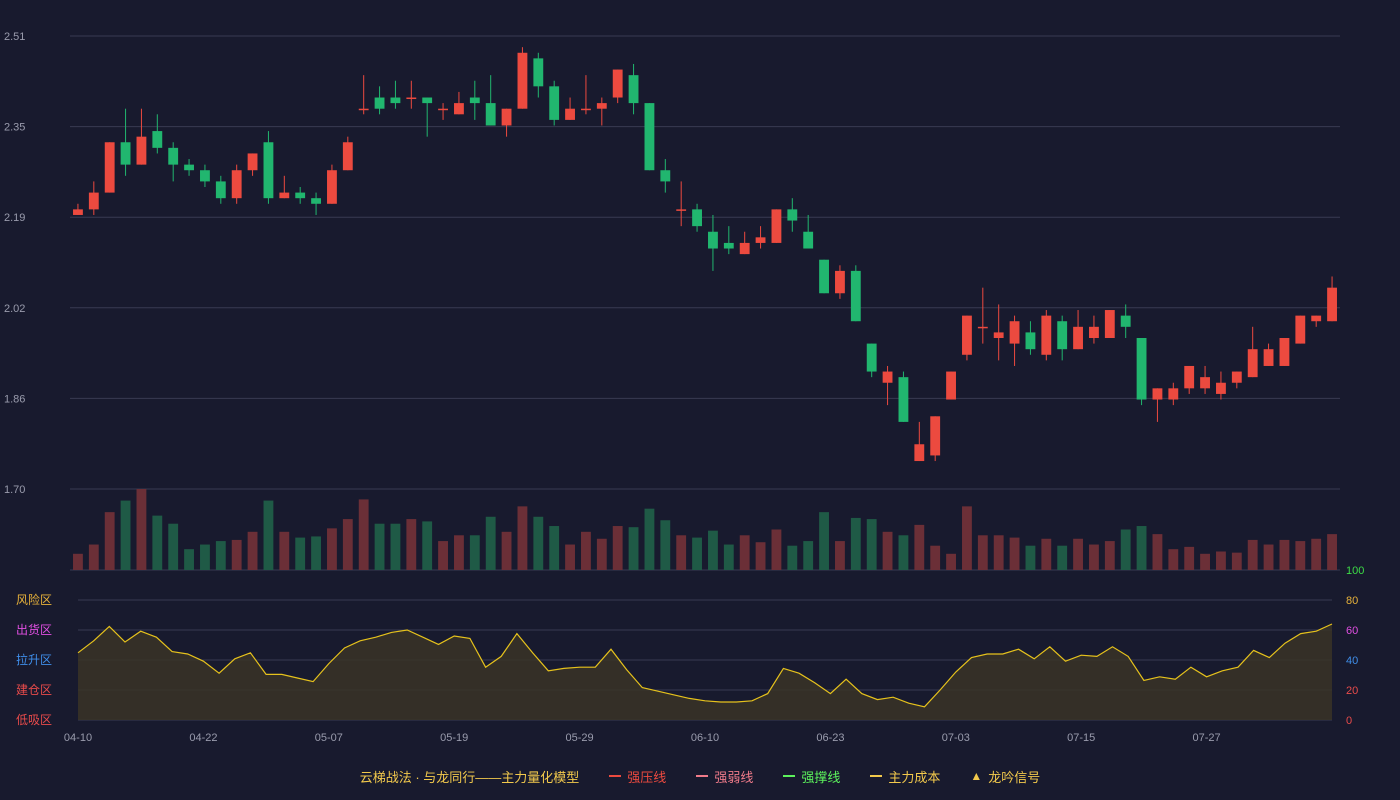  I want to click on date-tick-label: 05-07, so click(329, 738).